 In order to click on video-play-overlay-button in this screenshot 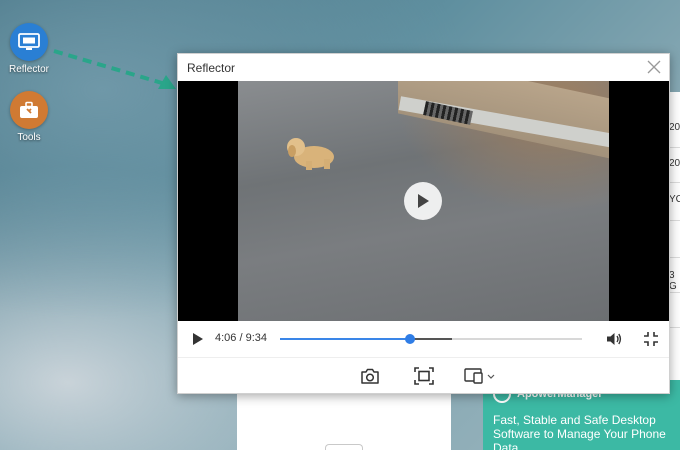, I will do `click(423, 201)`.